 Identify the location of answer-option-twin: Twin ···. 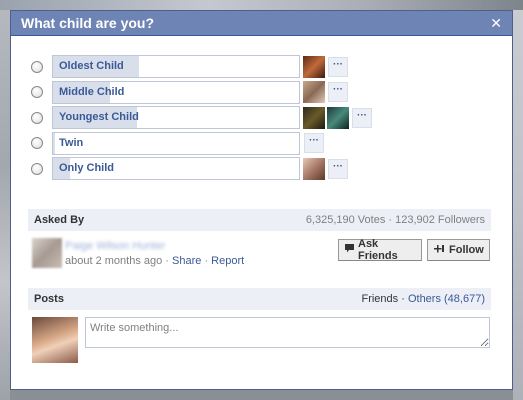
(201, 143).